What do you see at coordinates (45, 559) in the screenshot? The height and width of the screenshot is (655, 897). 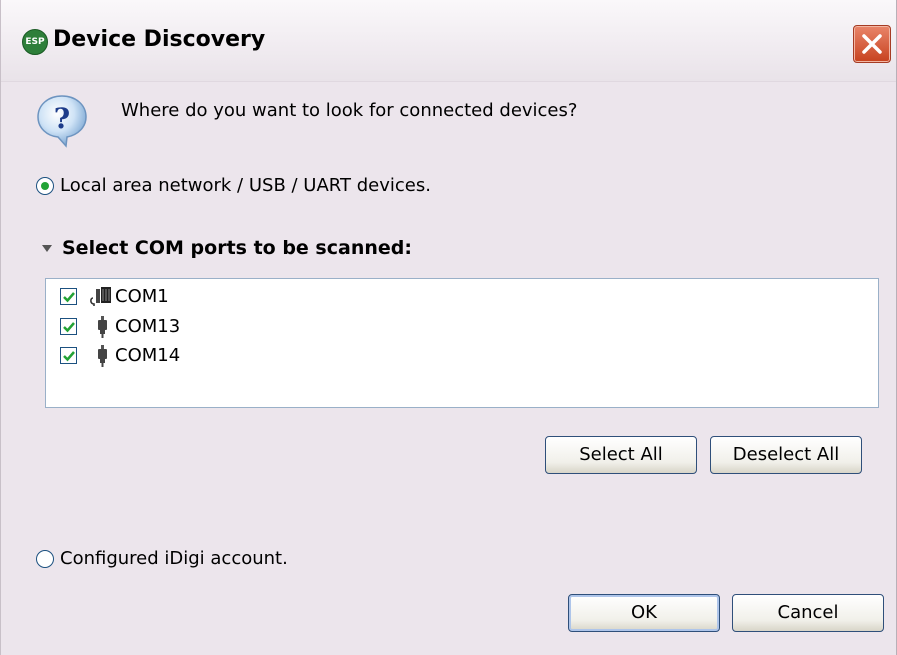 I see `radio-idigi-account` at bounding box center [45, 559].